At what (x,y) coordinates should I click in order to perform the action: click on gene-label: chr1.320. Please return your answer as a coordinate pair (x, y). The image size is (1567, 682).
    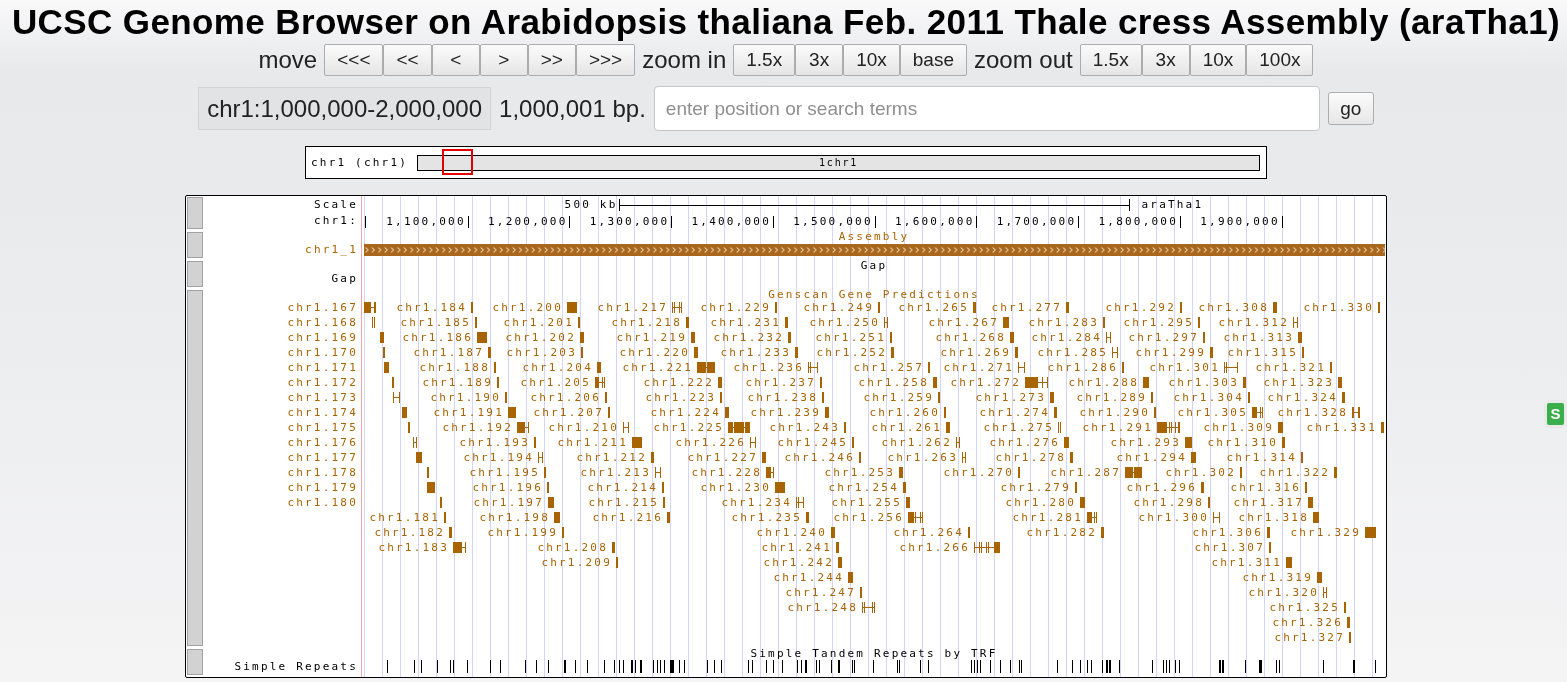
    Looking at the image, I should click on (1283, 592).